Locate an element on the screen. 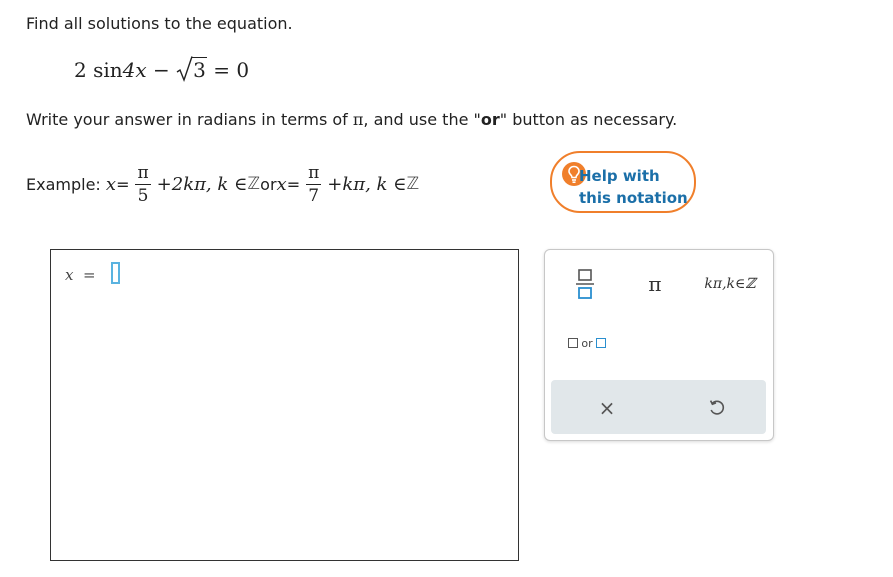 The height and width of the screenshot is (577, 893). equation-rhs: = 0 is located at coordinates (231, 70).